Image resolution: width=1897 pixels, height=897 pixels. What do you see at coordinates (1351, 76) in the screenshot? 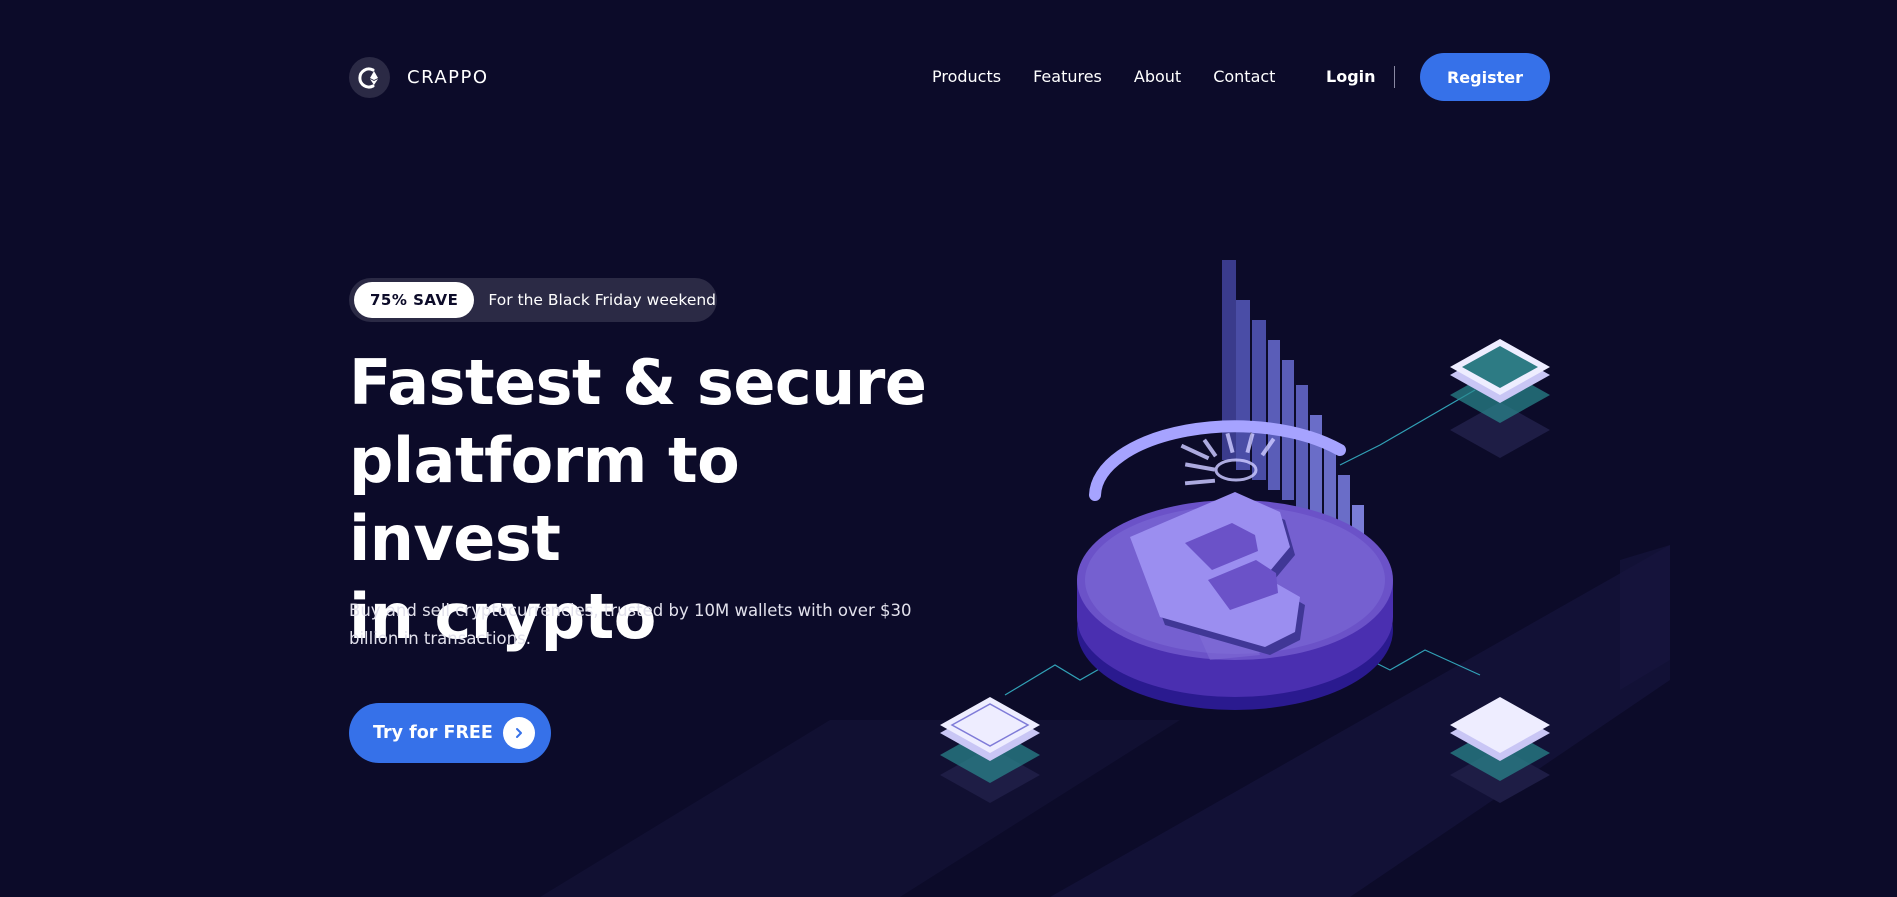
I see `login-link: Login` at bounding box center [1351, 76].